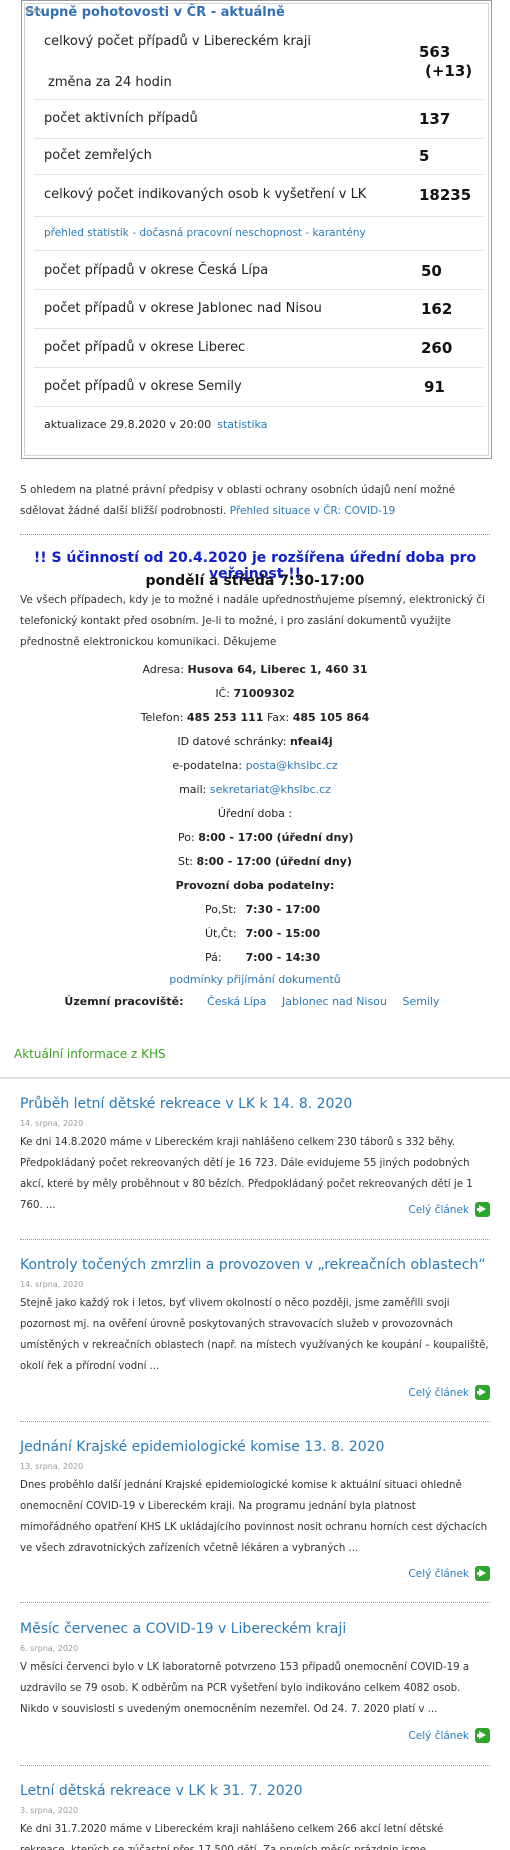 This screenshot has height=1850, width=510. I want to click on hours-value: 7:00 - 15:00, so click(283, 933).